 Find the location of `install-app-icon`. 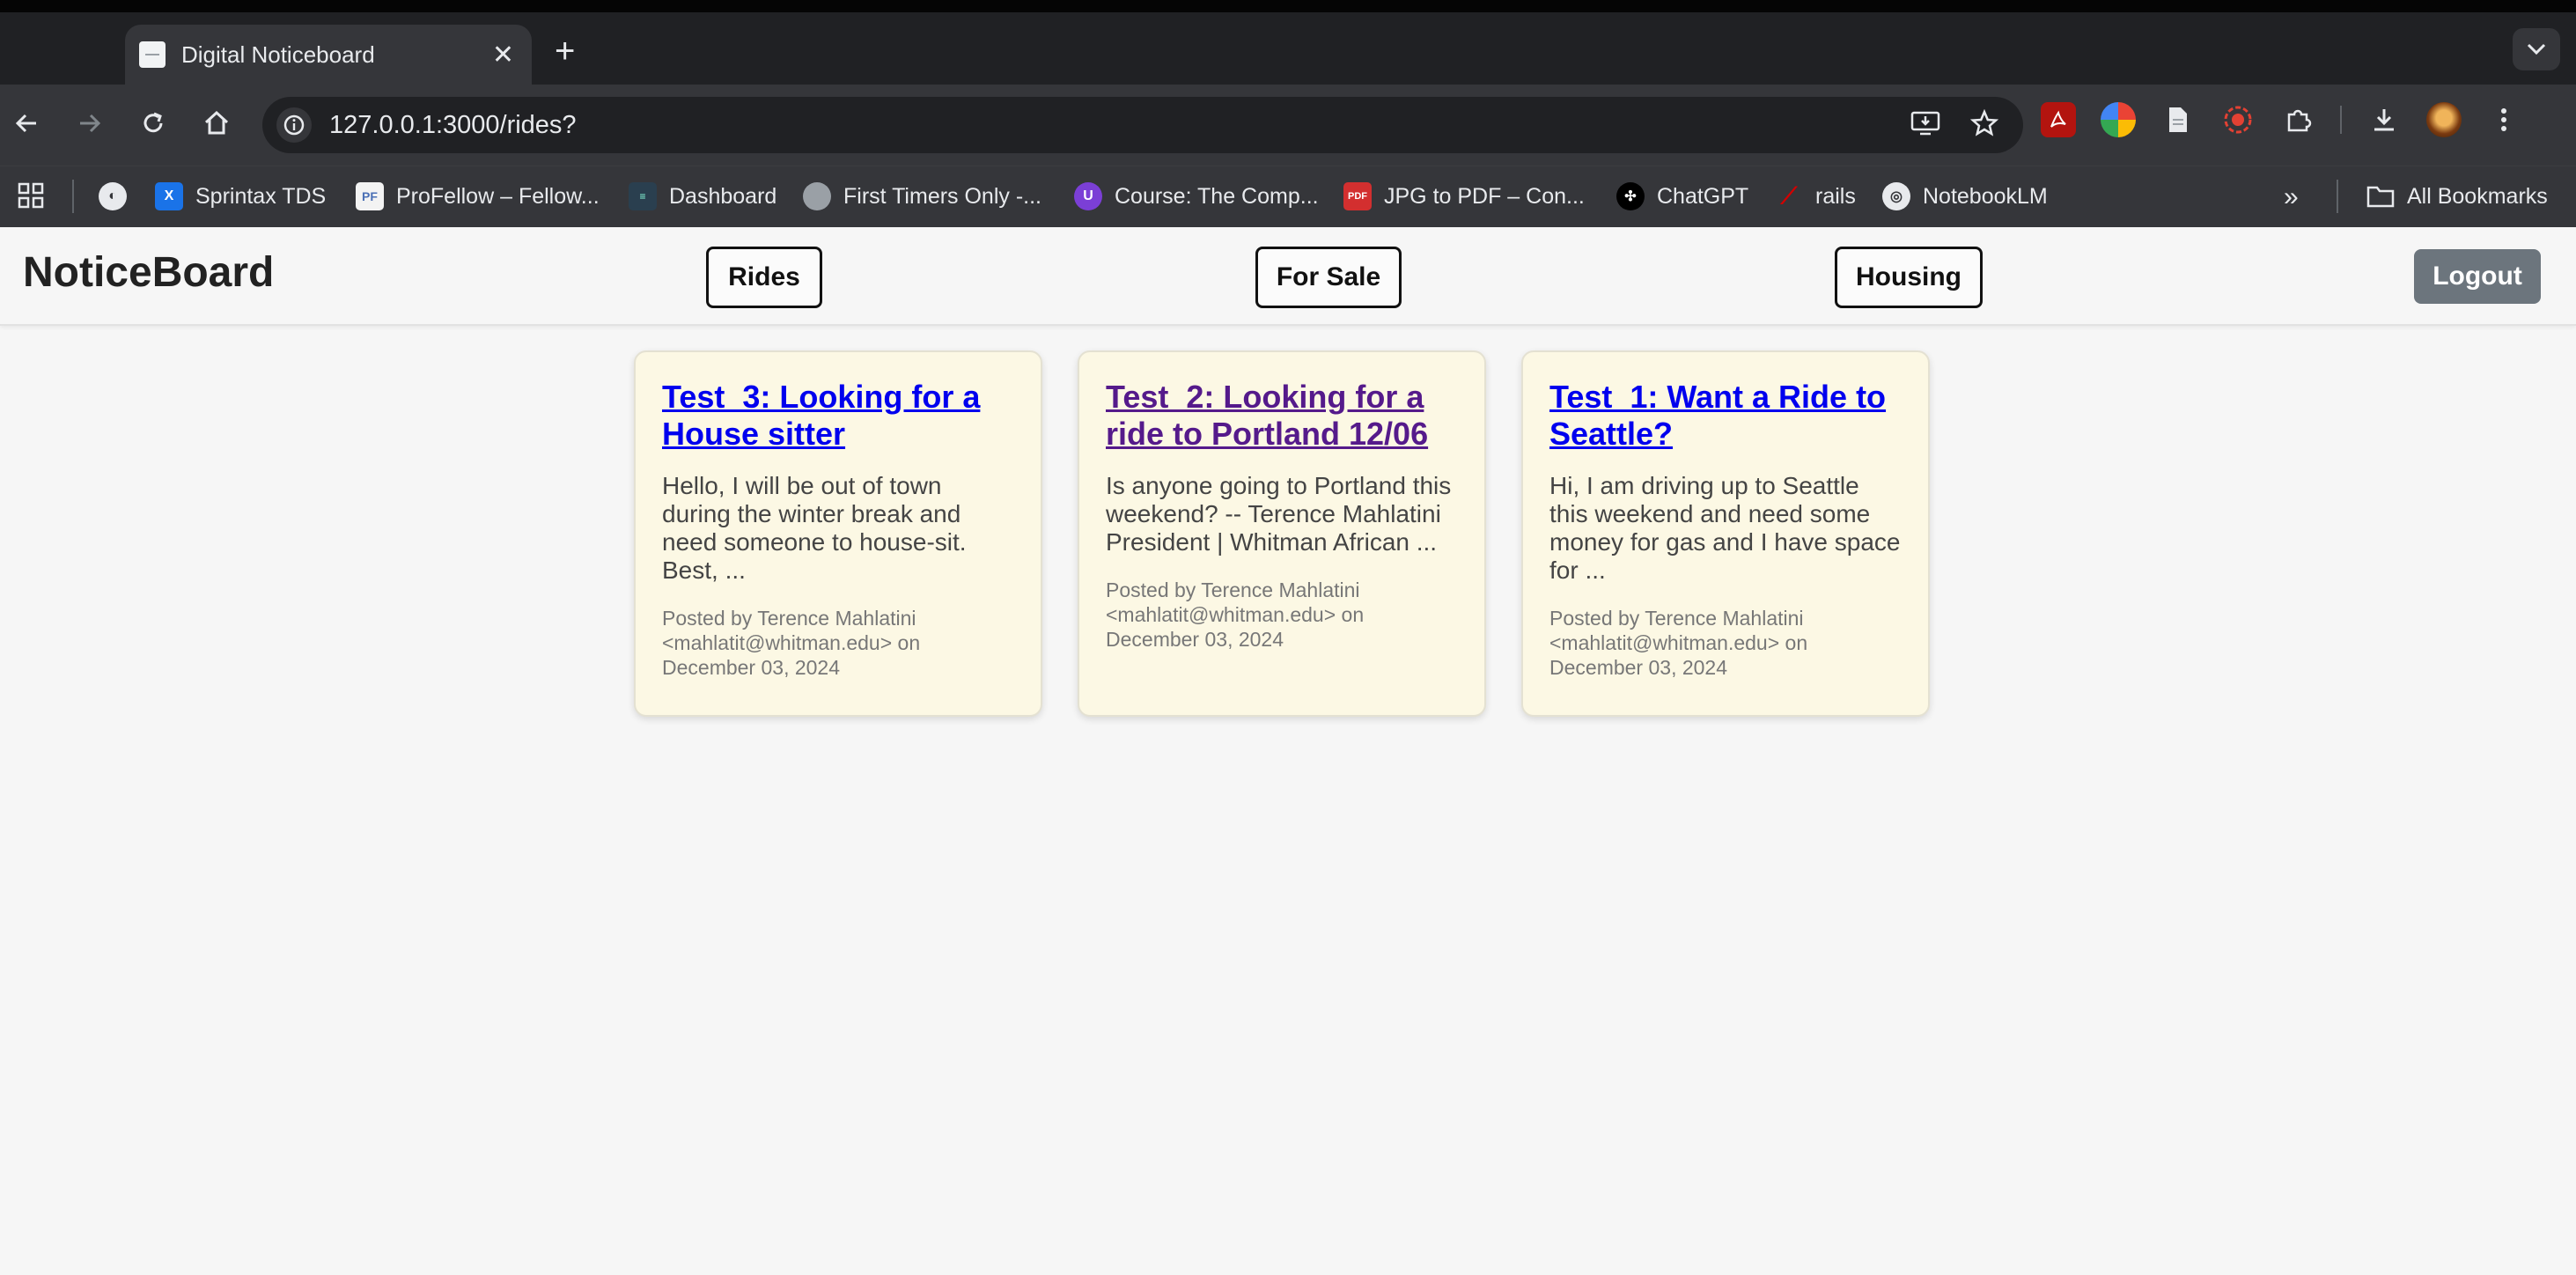

install-app-icon is located at coordinates (1925, 125).